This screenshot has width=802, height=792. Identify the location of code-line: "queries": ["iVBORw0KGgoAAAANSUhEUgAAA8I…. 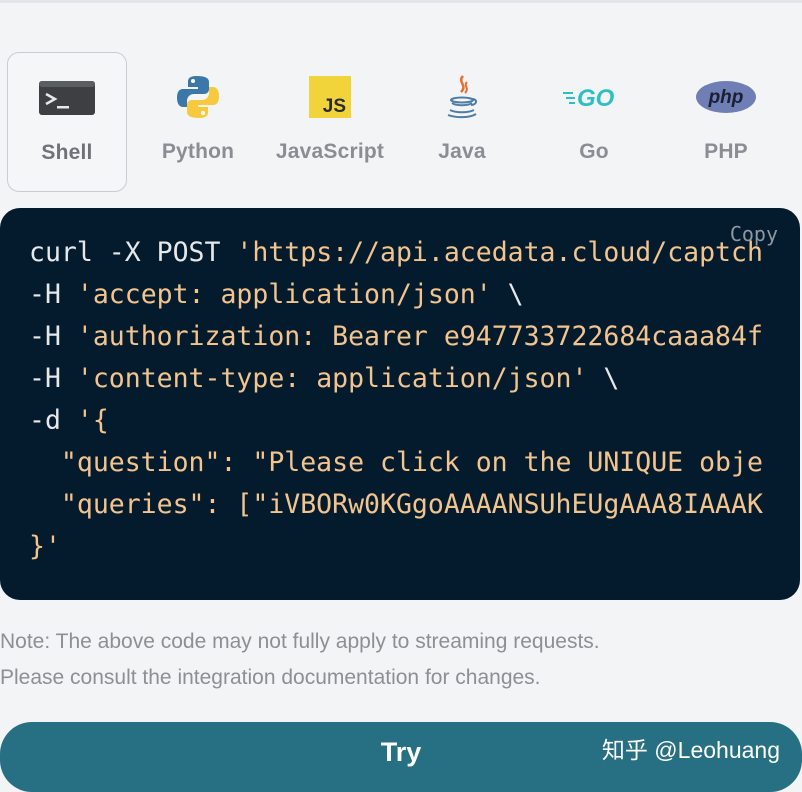
(396, 504).